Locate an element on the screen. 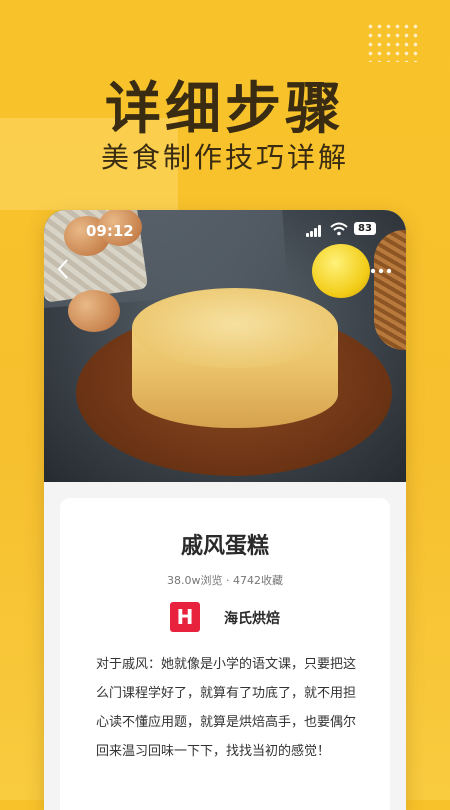 This screenshot has width=450, height=810. promo-subheadline: 美食制作技巧详解 is located at coordinates (224, 157).